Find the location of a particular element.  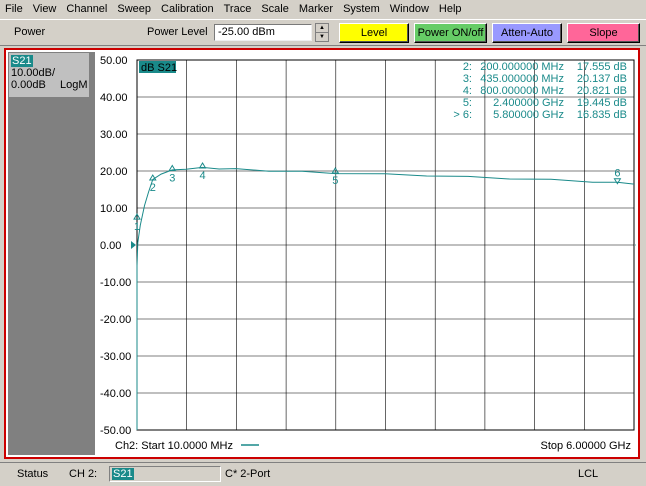

trace-ref: 0.00dB is located at coordinates (28, 85).